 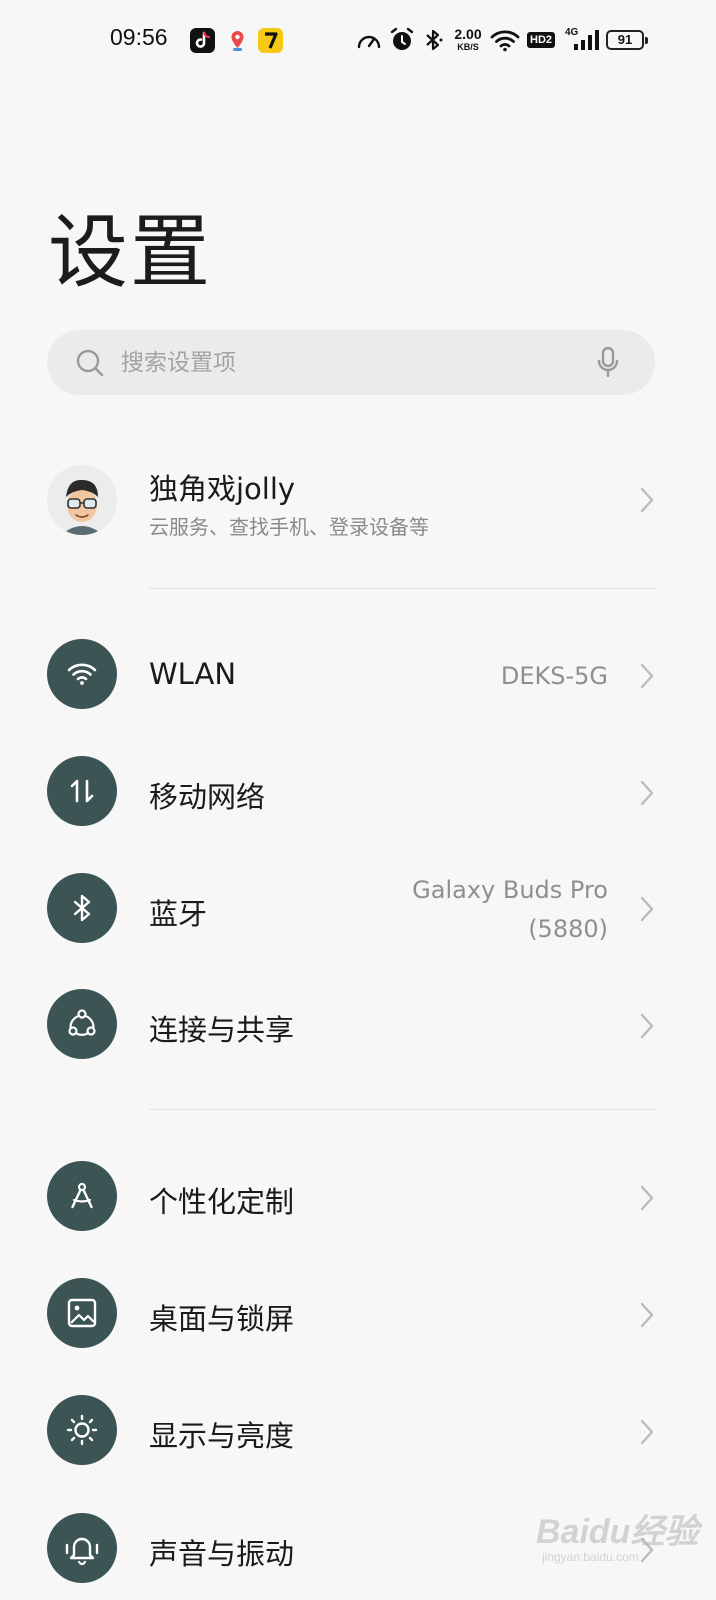 What do you see at coordinates (358, 1026) in the screenshot?
I see `settings-item-connection-sharing: 连接与共享` at bounding box center [358, 1026].